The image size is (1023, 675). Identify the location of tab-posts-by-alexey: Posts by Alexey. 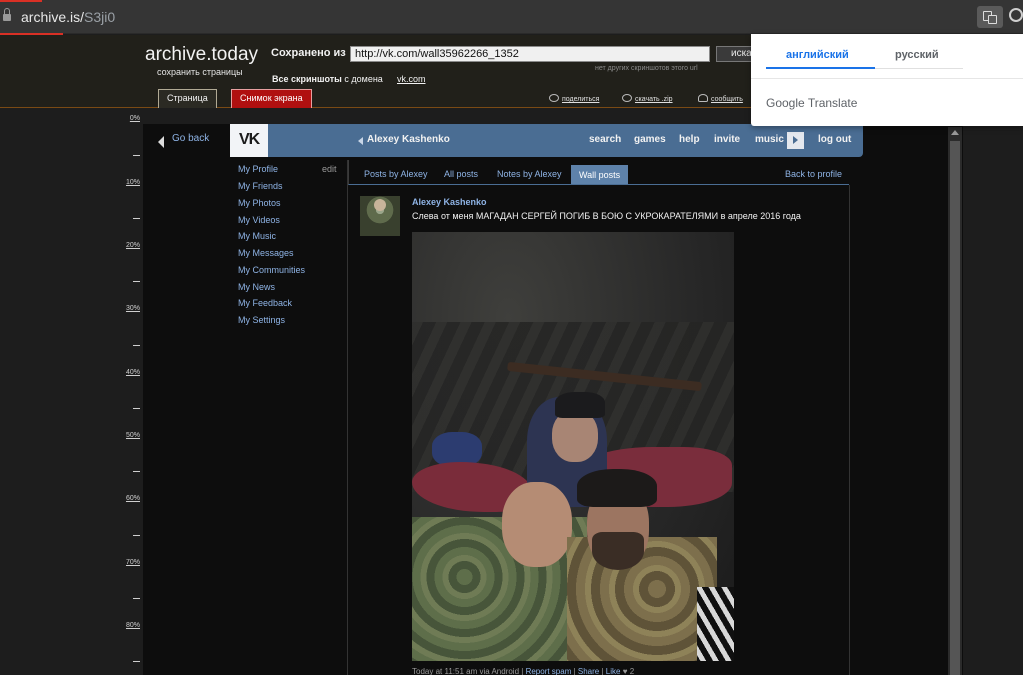
(396, 174).